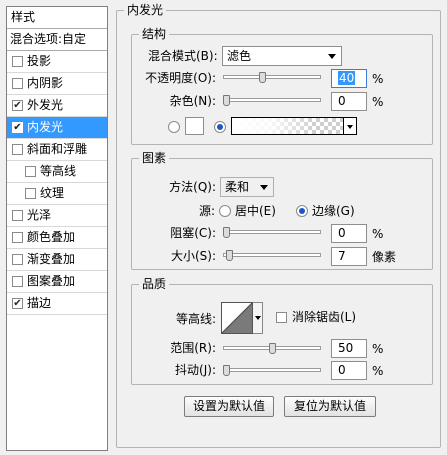 The width and height of the screenshot is (447, 455). What do you see at coordinates (255, 211) in the screenshot?
I see `source-center-label: 居中(E)` at bounding box center [255, 211].